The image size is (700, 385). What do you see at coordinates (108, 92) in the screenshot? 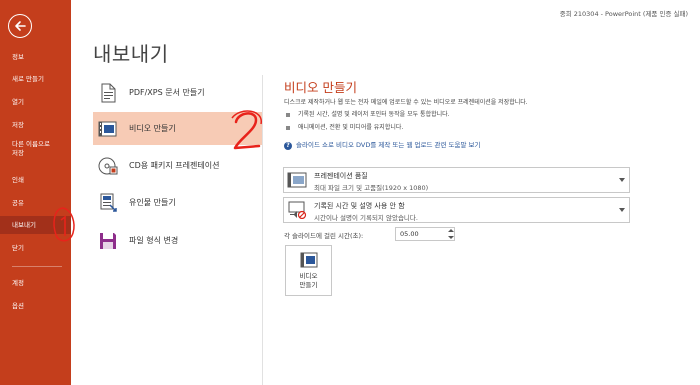
I see `pdf-document-icon` at bounding box center [108, 92].